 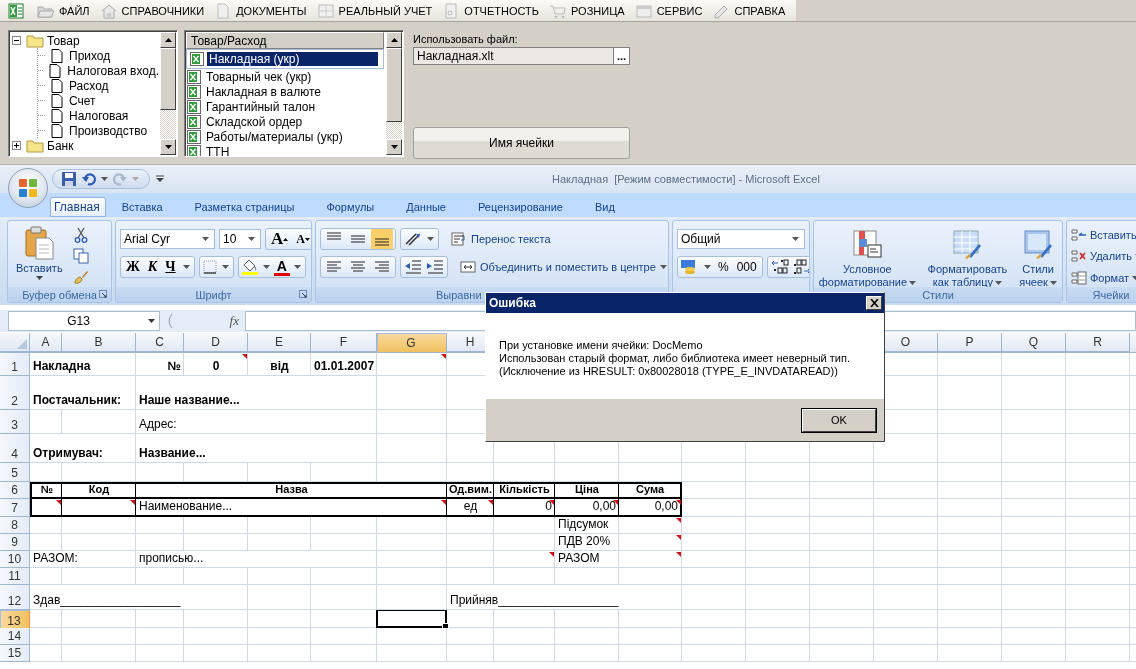 What do you see at coordinates (15, 636) in the screenshot?
I see `row-header: 14` at bounding box center [15, 636].